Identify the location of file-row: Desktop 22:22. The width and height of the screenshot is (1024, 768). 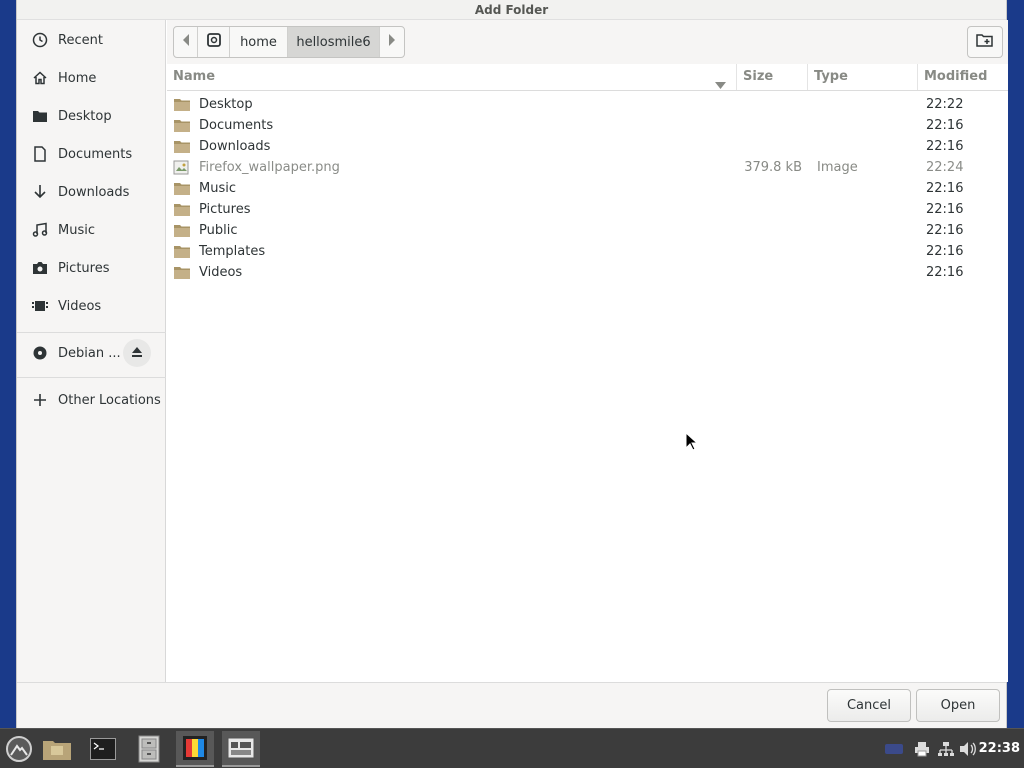
(587, 104).